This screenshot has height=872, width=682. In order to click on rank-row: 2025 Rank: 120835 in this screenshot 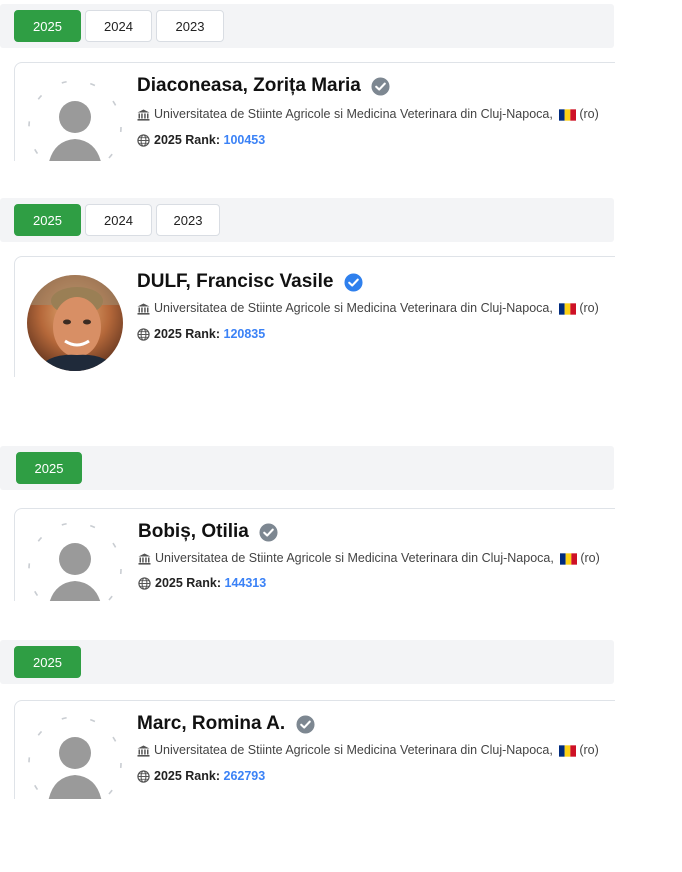, I will do `click(201, 334)`.